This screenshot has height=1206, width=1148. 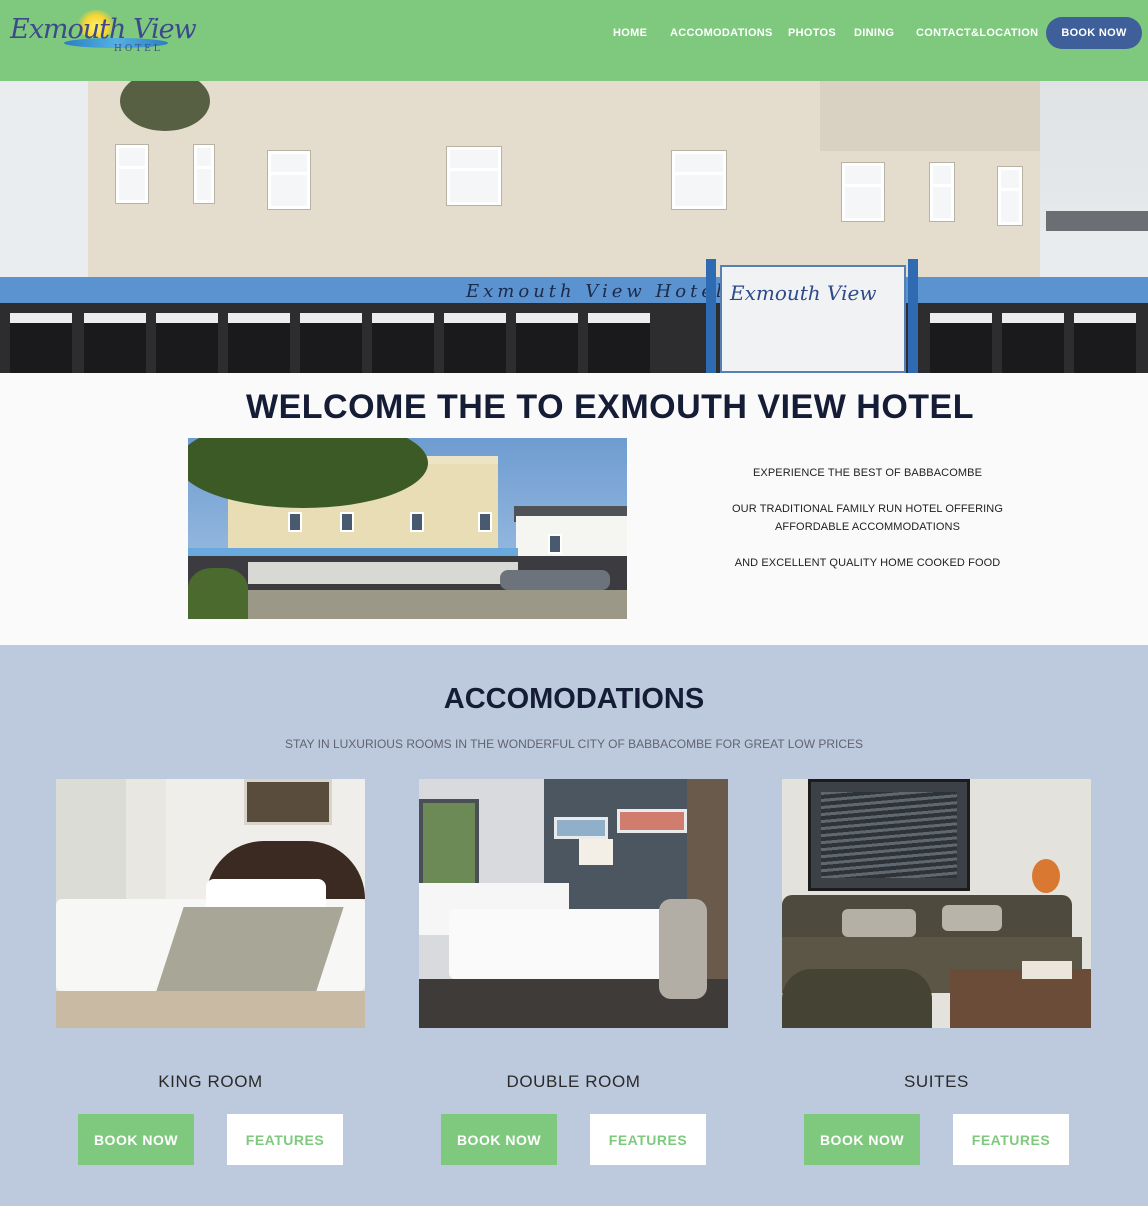 I want to click on header-book-now-button: BOOK NOW, so click(x=1094, y=33).